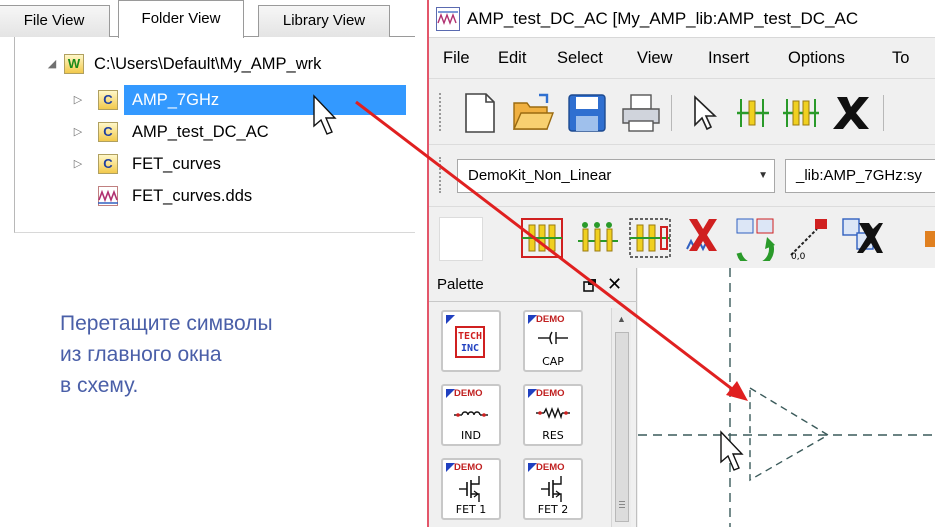  Describe the element at coordinates (798, 256) in the screenshot. I see `svg-text: 0,0` at that location.